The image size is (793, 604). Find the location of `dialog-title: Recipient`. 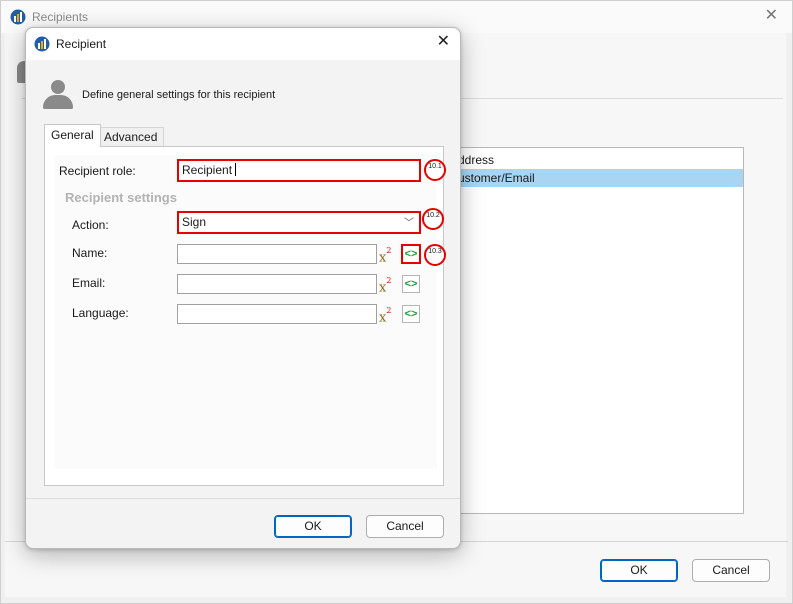

dialog-title: Recipient is located at coordinates (81, 44).